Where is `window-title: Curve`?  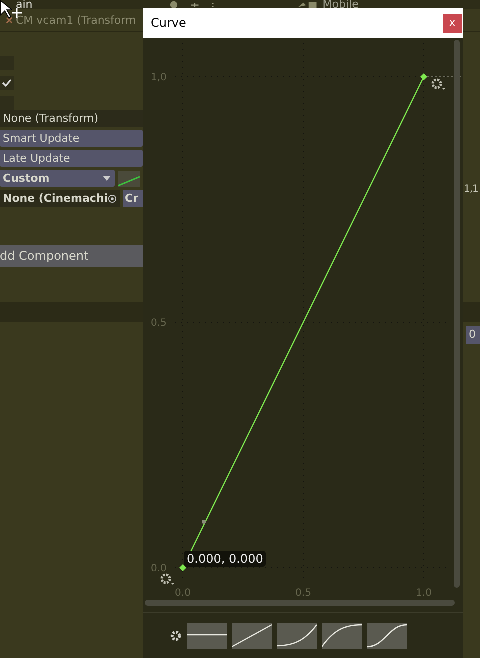
window-title: Curve is located at coordinates (168, 23).